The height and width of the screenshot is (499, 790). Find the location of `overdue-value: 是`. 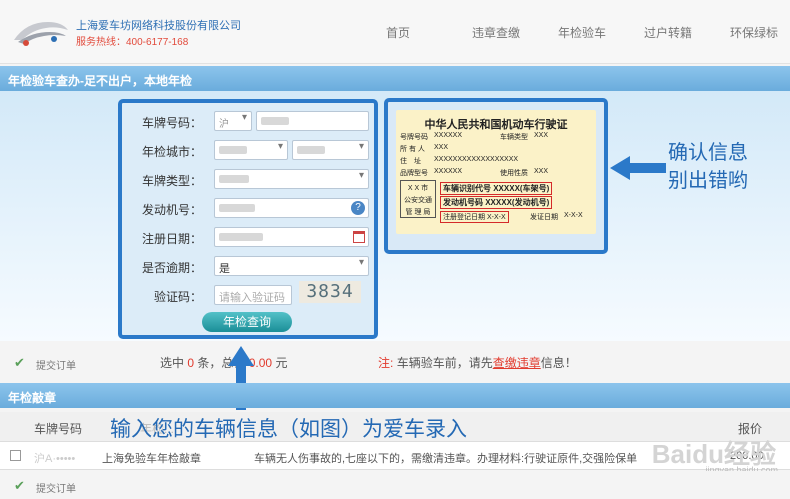

overdue-value: 是 is located at coordinates (224, 269).